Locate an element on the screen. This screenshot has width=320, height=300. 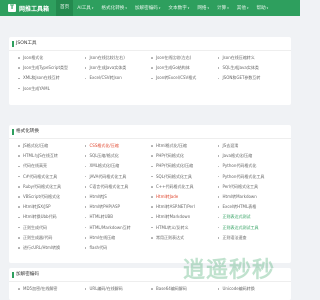
nav-item-label: 其他 is located at coordinates (241, 8).